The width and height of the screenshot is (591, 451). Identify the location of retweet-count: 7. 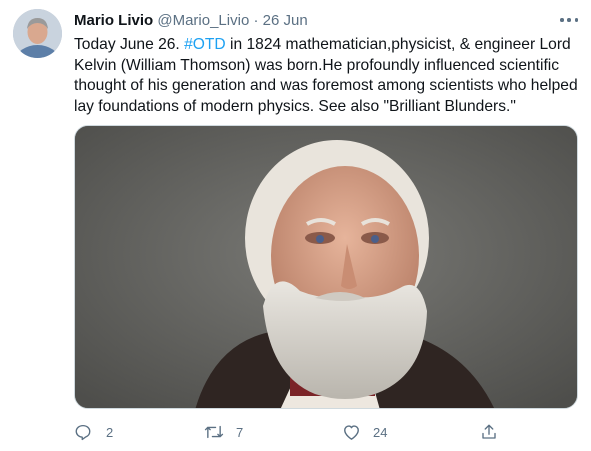
(240, 432).